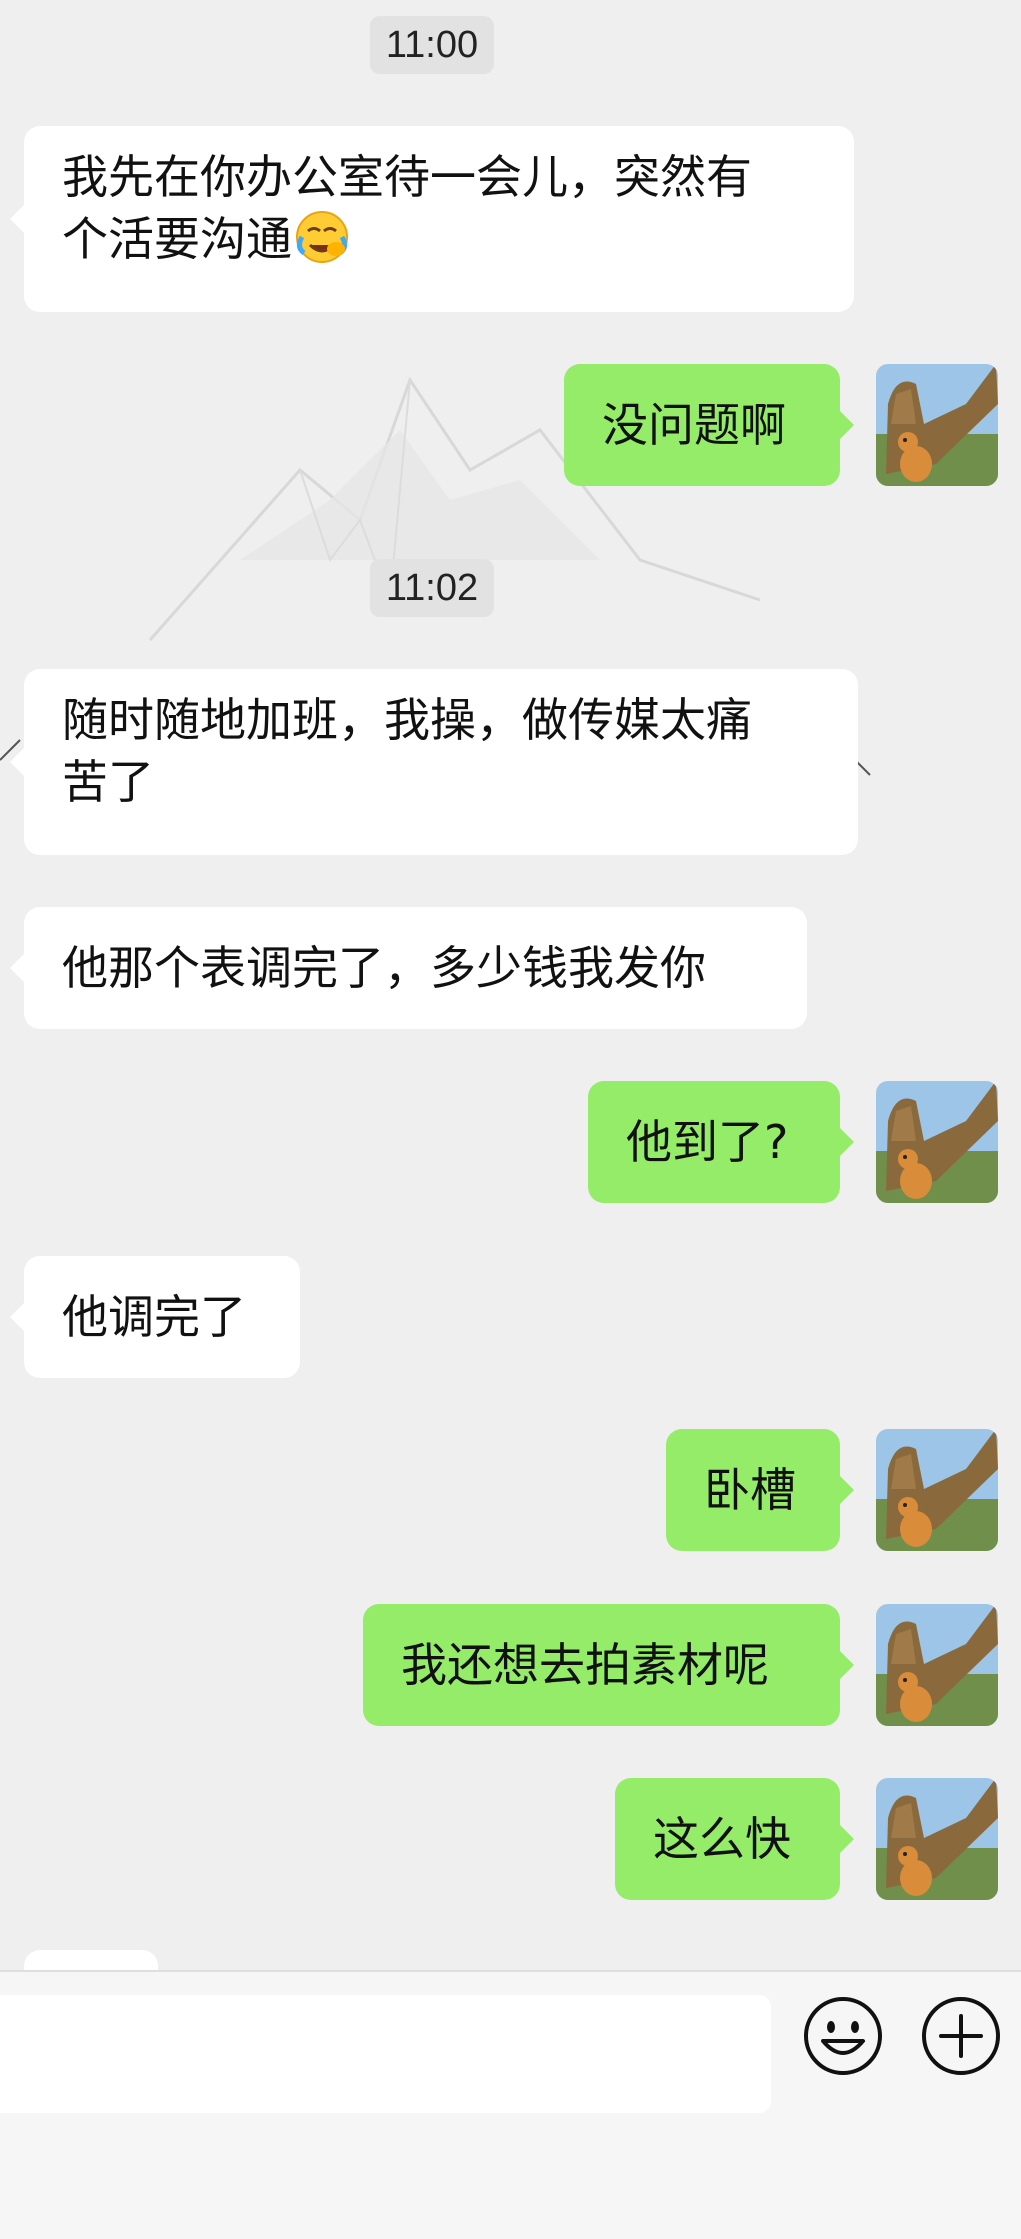 This screenshot has height=2239, width=1021. I want to click on message-text: 随时随地加班，我操，做传媒太痛 苦了, so click(407, 751).